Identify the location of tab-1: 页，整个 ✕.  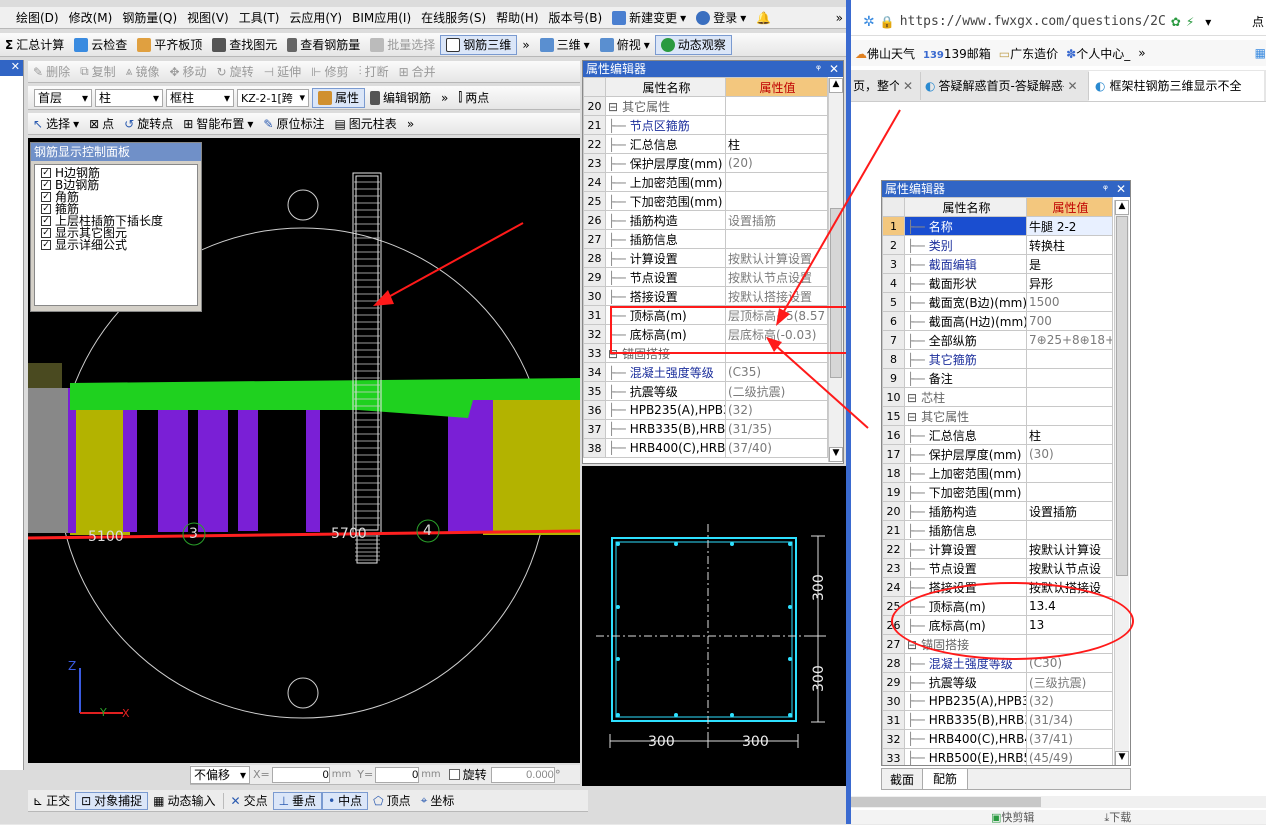
(886, 85).